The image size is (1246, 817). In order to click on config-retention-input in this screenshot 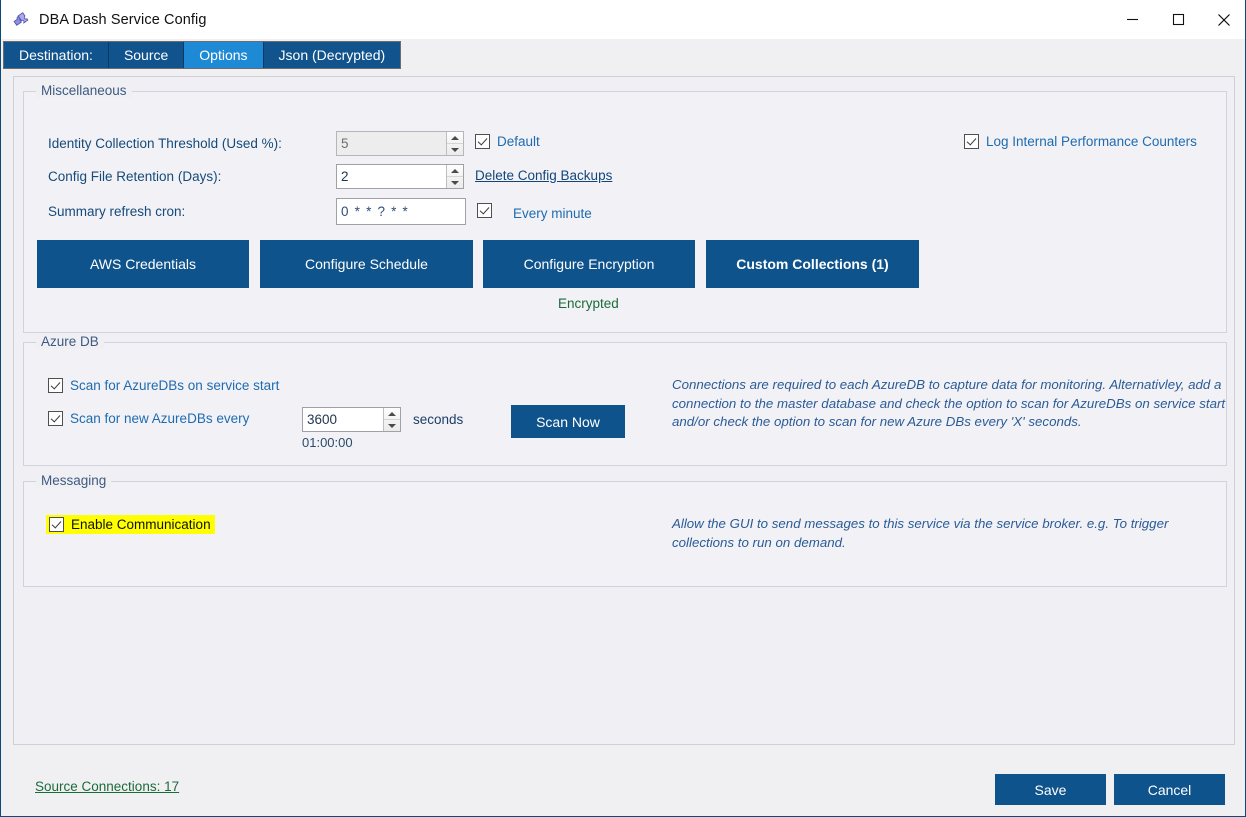, I will do `click(391, 176)`.